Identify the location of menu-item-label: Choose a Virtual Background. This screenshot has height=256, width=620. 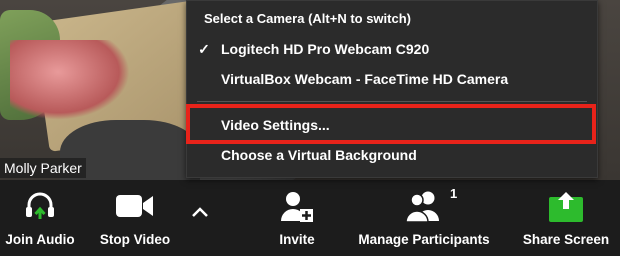
(319, 155).